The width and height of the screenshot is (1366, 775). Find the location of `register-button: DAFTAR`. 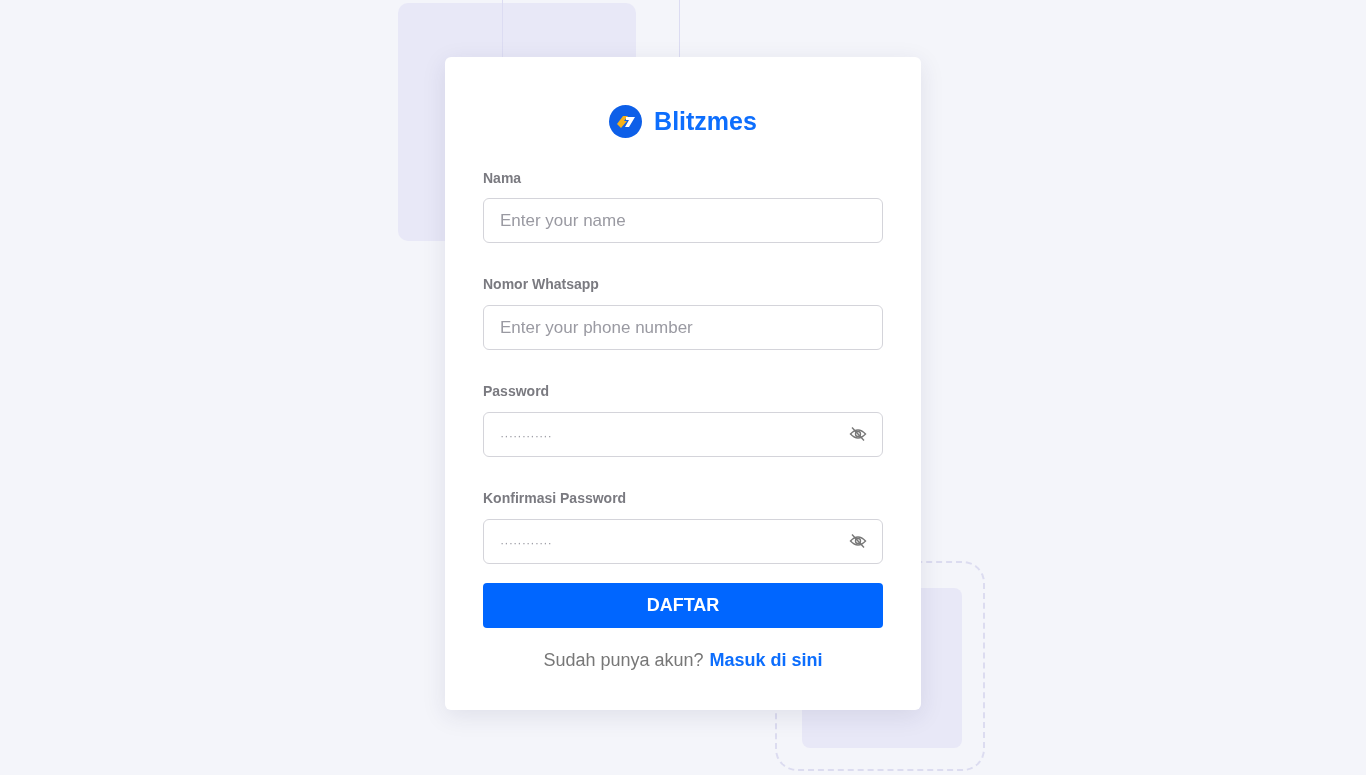

register-button: DAFTAR is located at coordinates (683, 605).